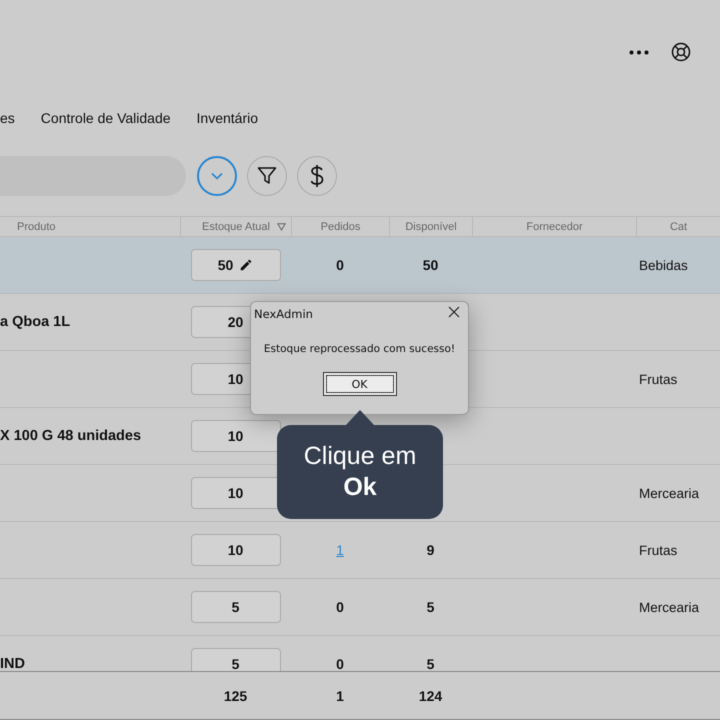 The image size is (720, 720). I want to click on filter-button, so click(267, 176).